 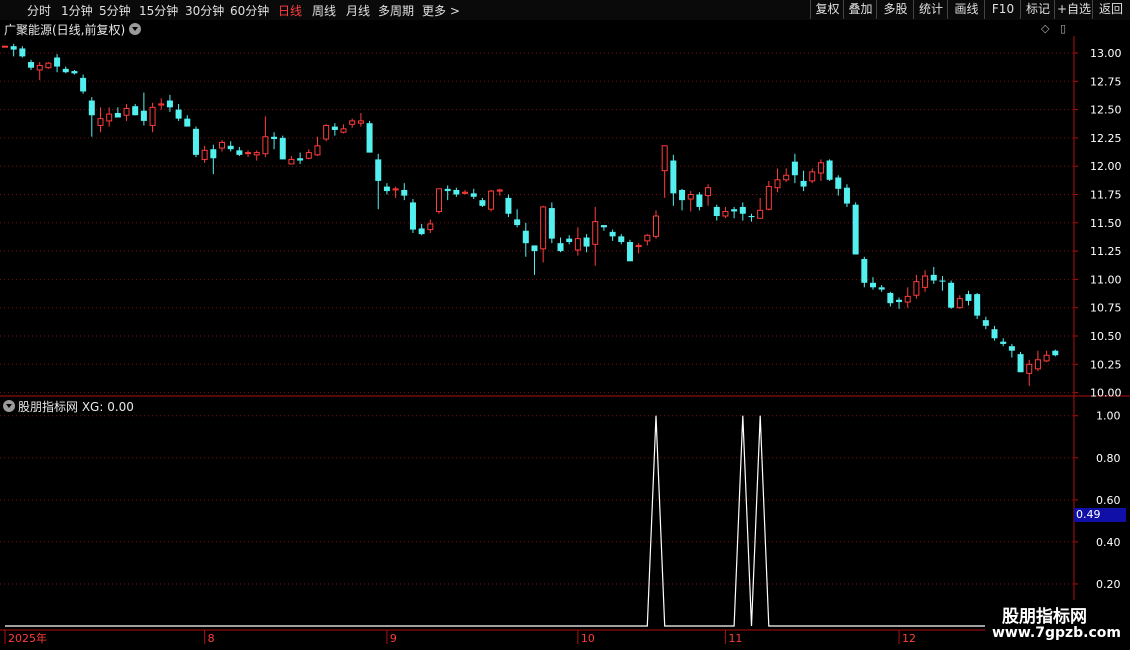 What do you see at coordinates (1100, 515) in the screenshot?
I see `indicator-value-badge: 0.49` at bounding box center [1100, 515].